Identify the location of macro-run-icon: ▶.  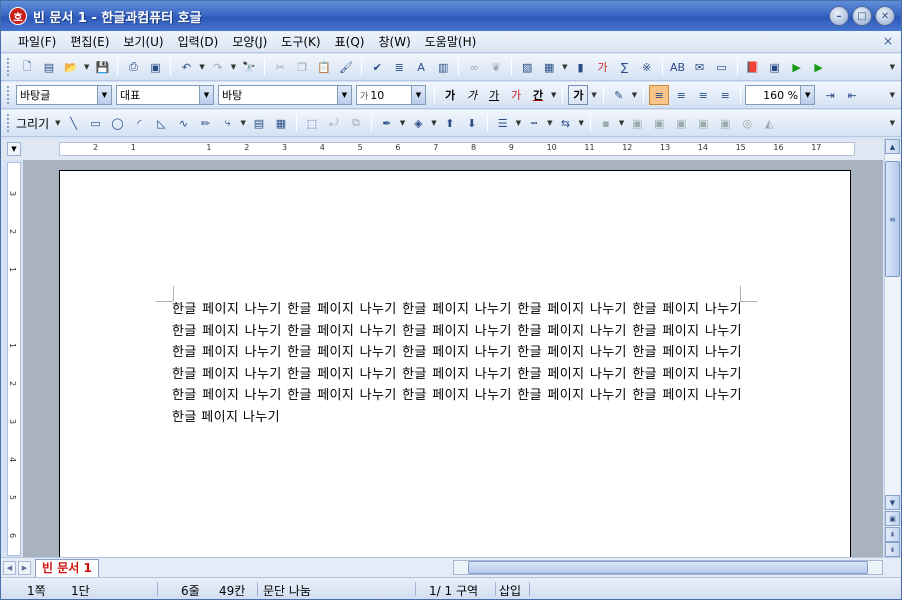
(797, 67).